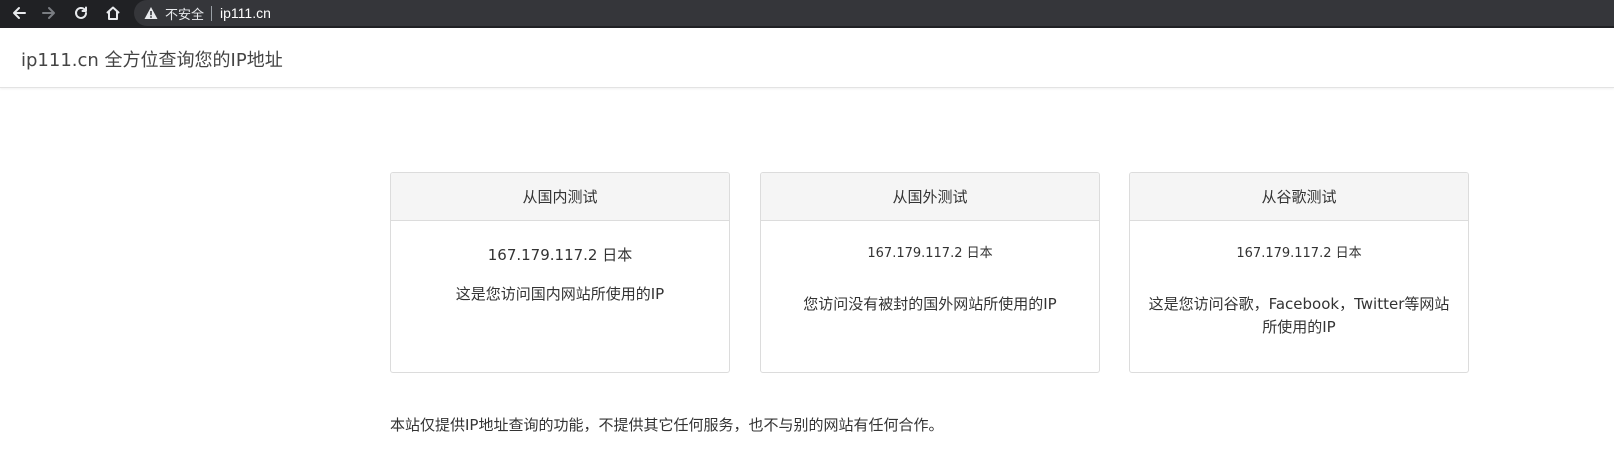  I want to click on card-description: 这是您访问国内网站所使用的IP, so click(560, 294).